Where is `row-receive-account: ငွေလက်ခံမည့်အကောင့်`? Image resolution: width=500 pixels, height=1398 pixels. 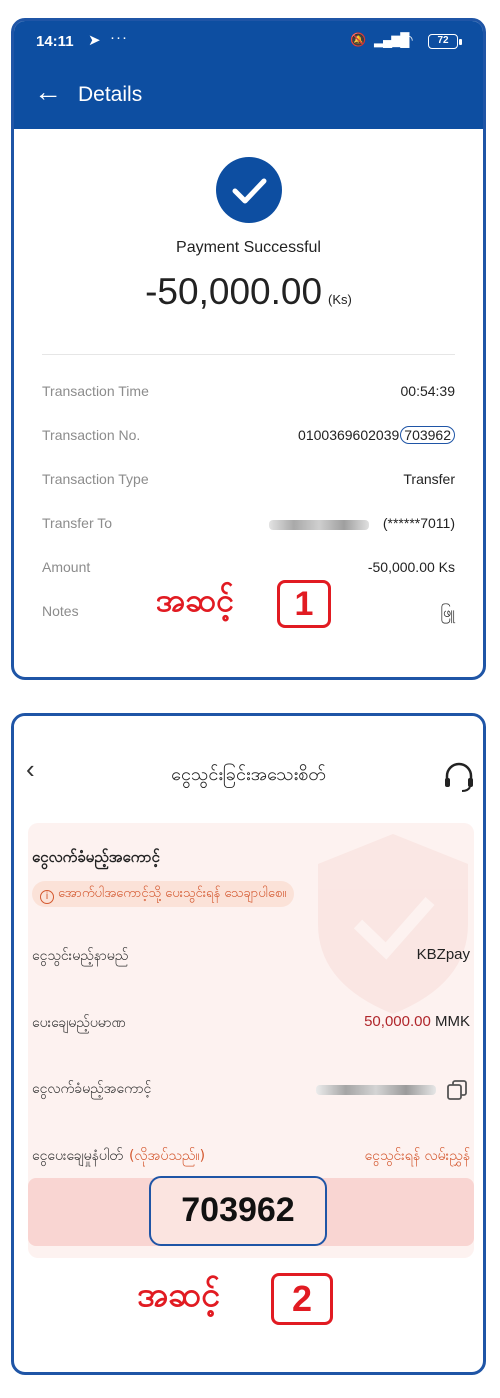 row-receive-account: ငွေလက်ခံမည့်အကောင့် is located at coordinates (251, 1091).